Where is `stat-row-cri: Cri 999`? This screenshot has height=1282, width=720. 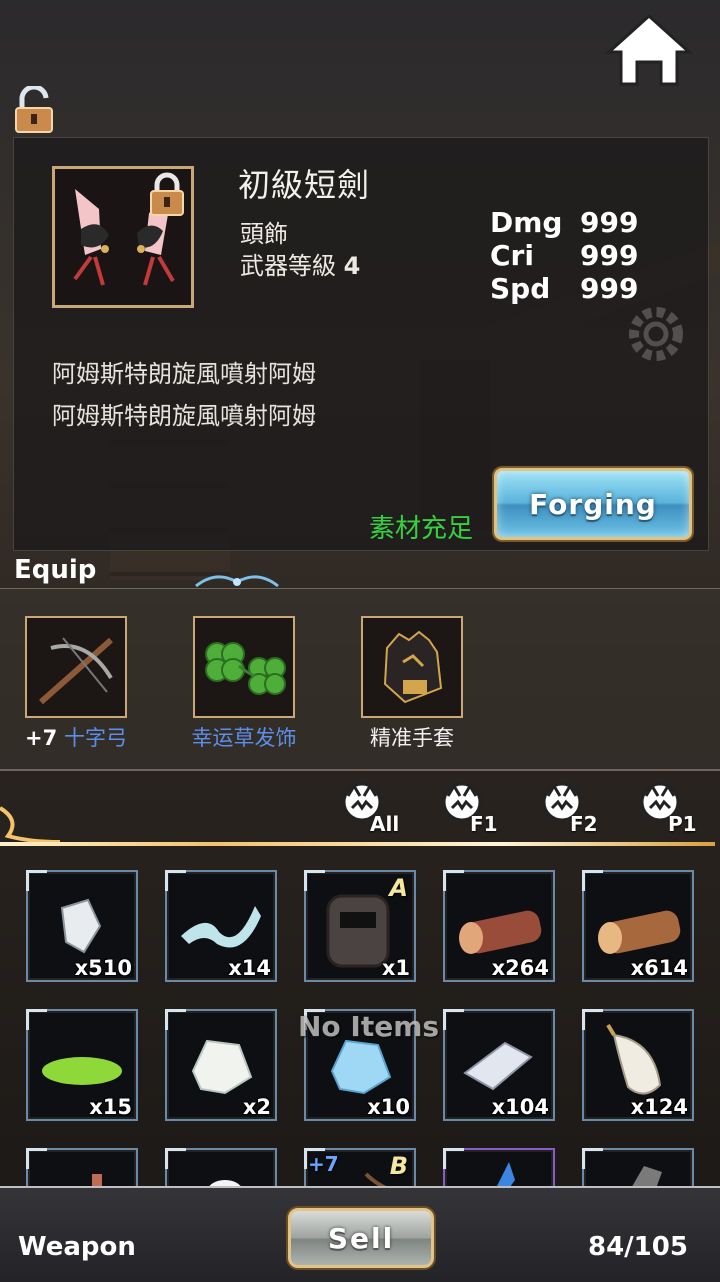
stat-row-cri: Cri 999 is located at coordinates (564, 255).